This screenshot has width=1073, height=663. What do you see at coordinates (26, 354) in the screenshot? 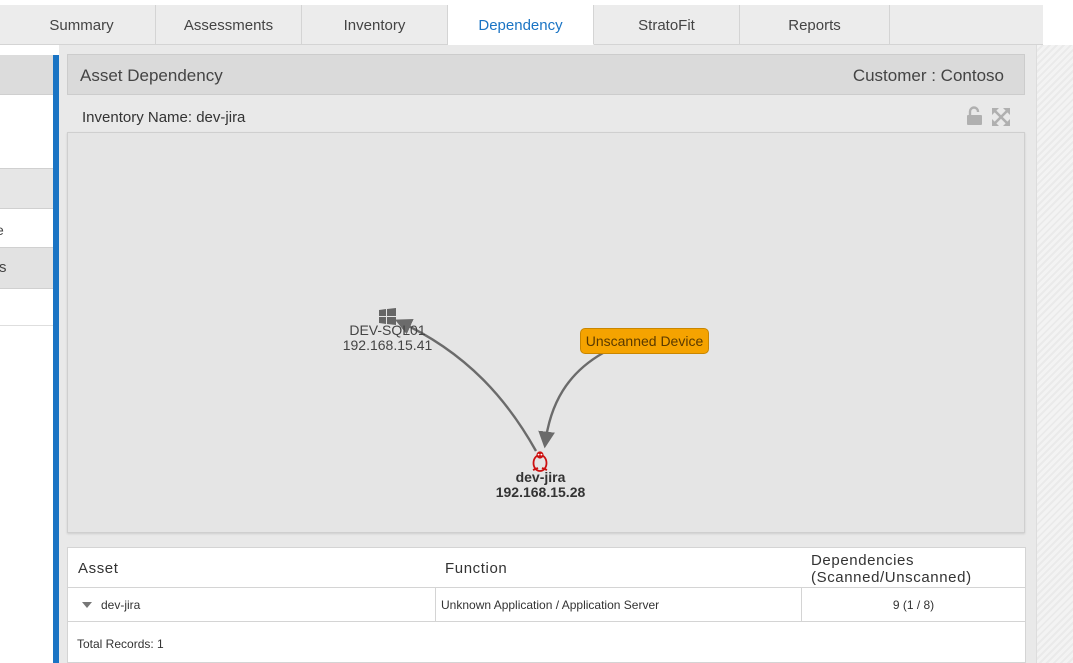
I see `sidebar: e s` at bounding box center [26, 354].